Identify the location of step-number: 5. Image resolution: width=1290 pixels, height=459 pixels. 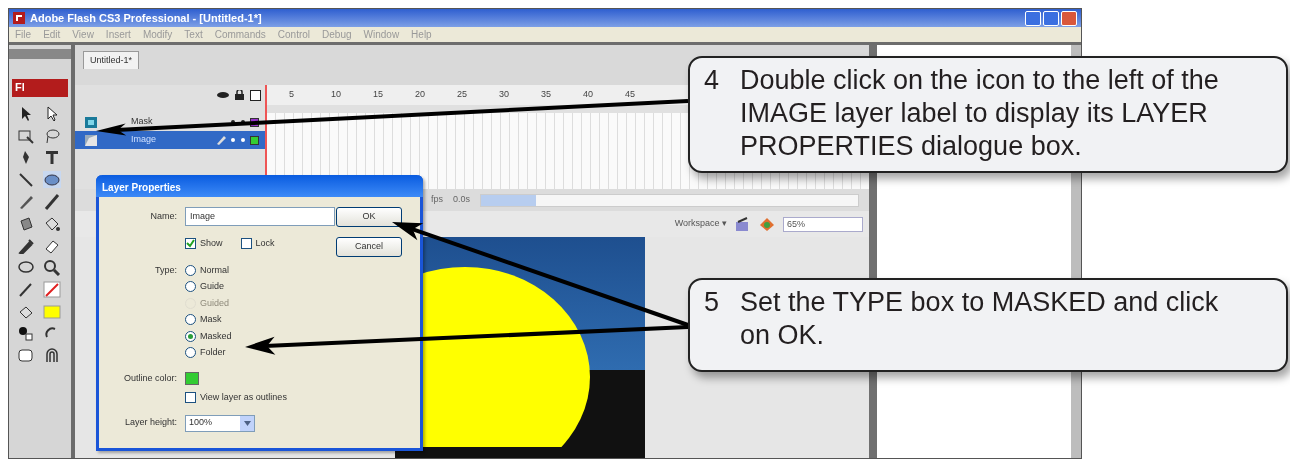
(712, 302).